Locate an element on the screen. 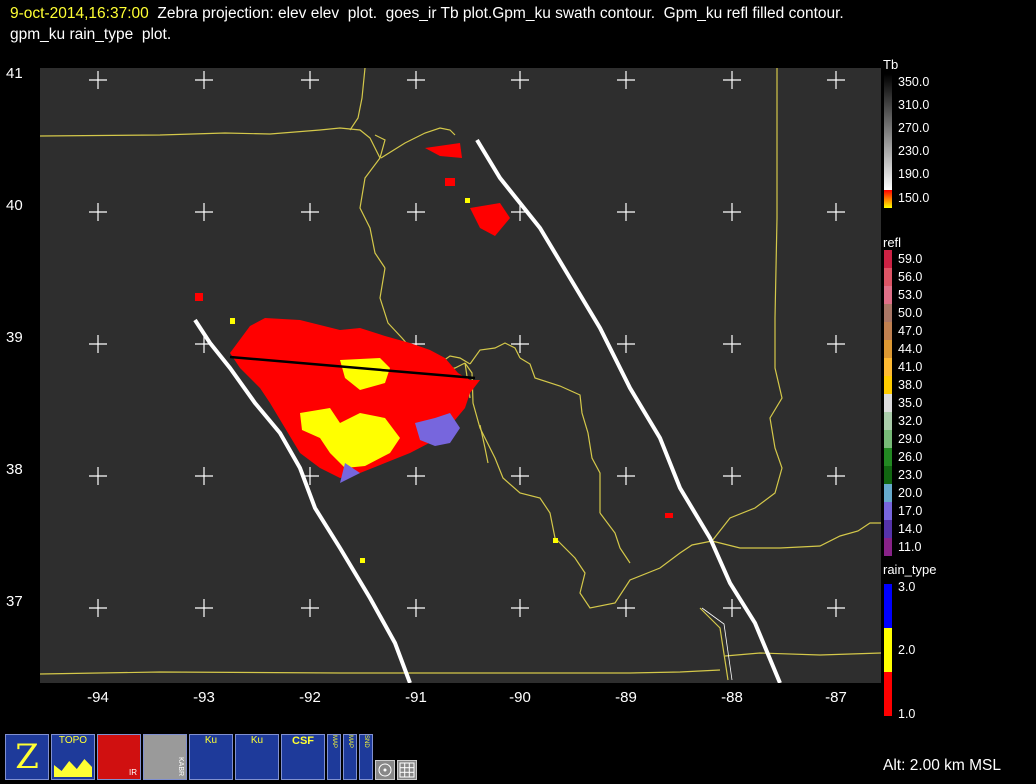 This screenshot has height=784, width=1036. y-tick-37: 37 is located at coordinates (14, 601).